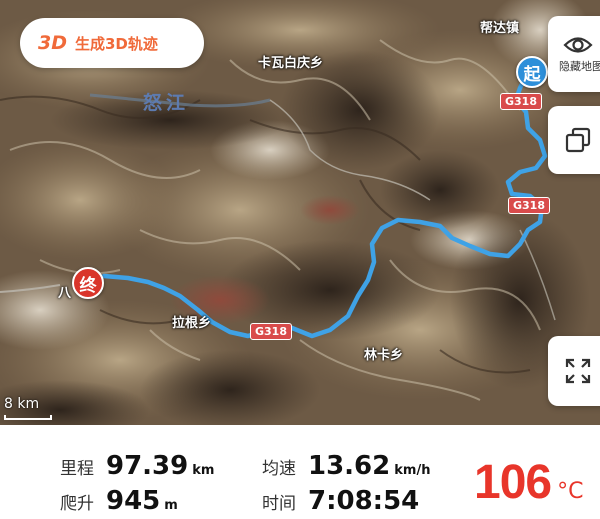 The width and height of the screenshot is (600, 519). Describe the element at coordinates (77, 504) in the screenshot. I see `stat-climb-label: 爬升` at that location.